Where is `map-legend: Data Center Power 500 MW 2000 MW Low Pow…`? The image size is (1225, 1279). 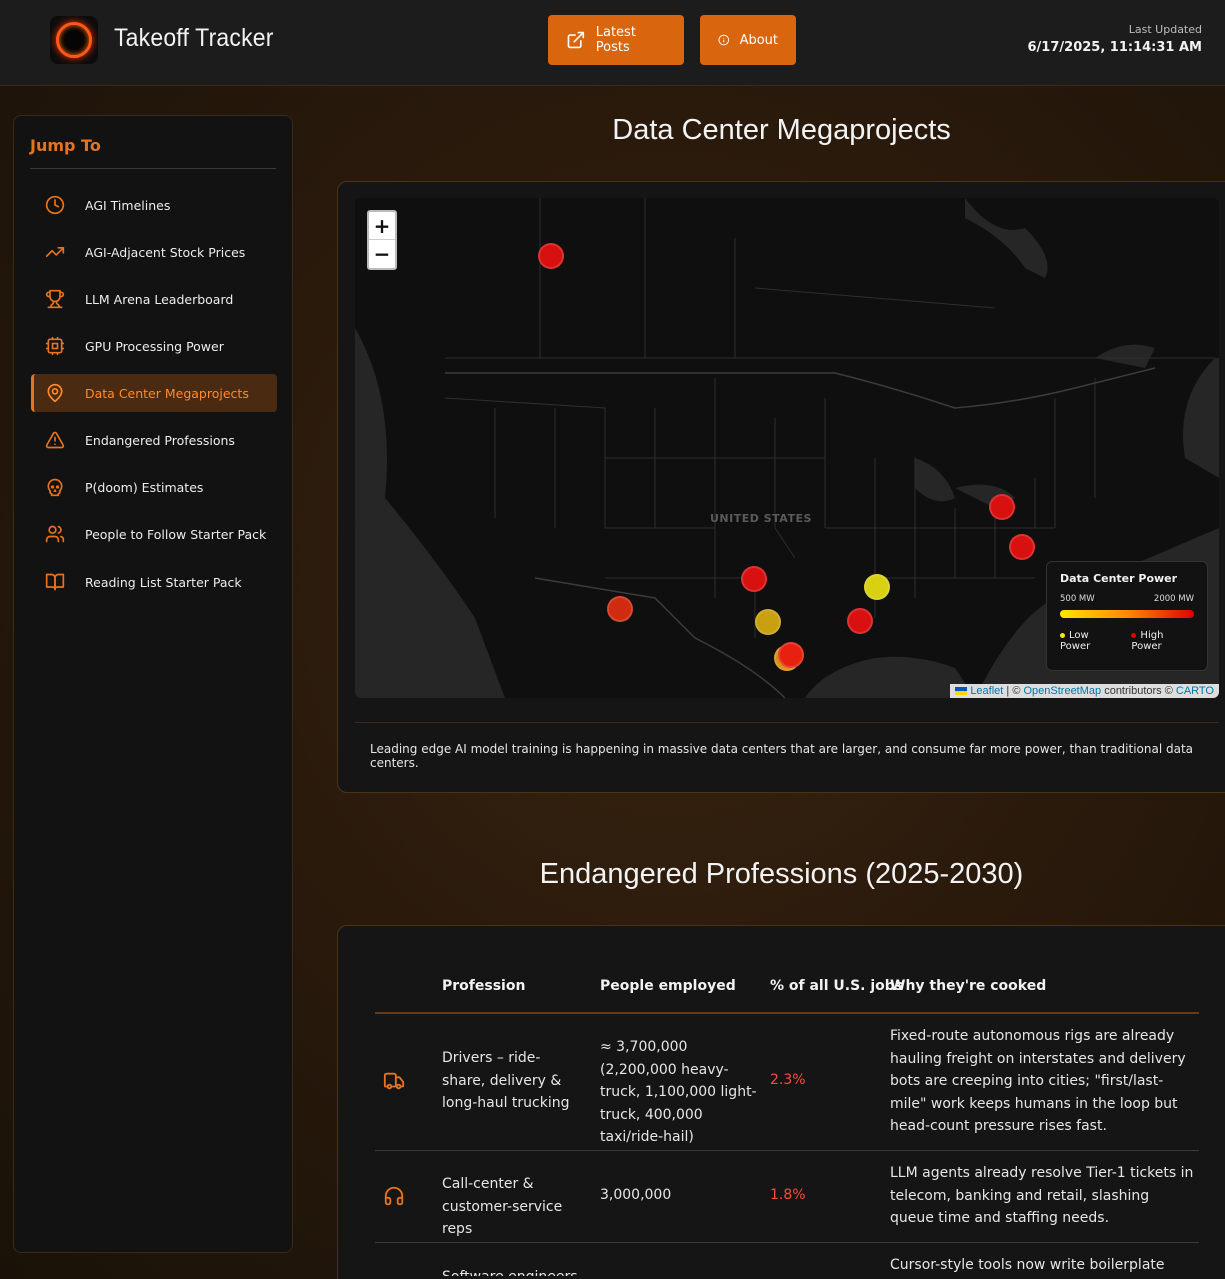 map-legend: Data Center Power 500 MW 2000 MW Low Pow… is located at coordinates (1127, 616).